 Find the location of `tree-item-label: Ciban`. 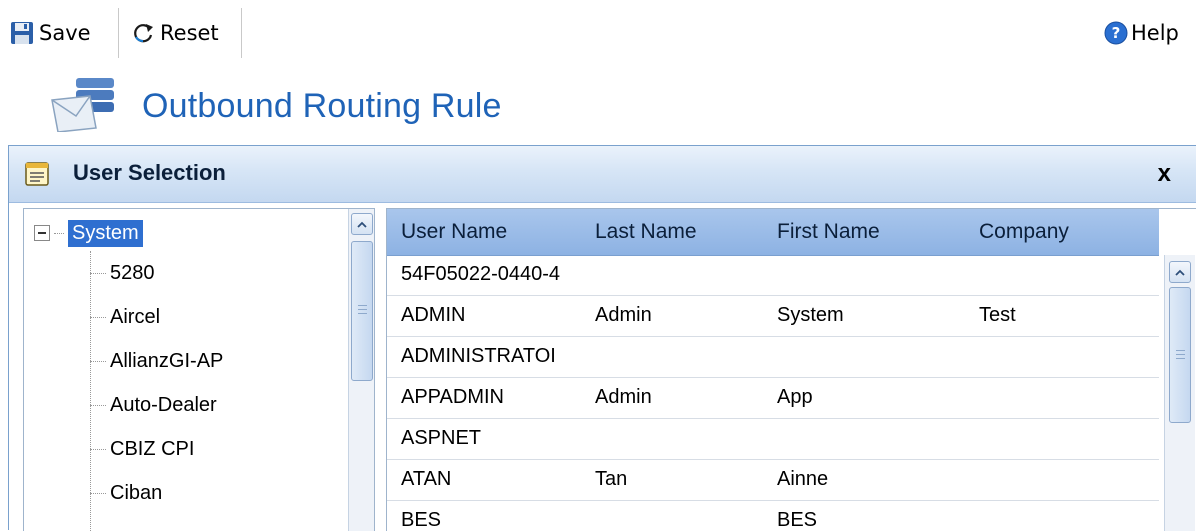

tree-item-label: Ciban is located at coordinates (136, 492).